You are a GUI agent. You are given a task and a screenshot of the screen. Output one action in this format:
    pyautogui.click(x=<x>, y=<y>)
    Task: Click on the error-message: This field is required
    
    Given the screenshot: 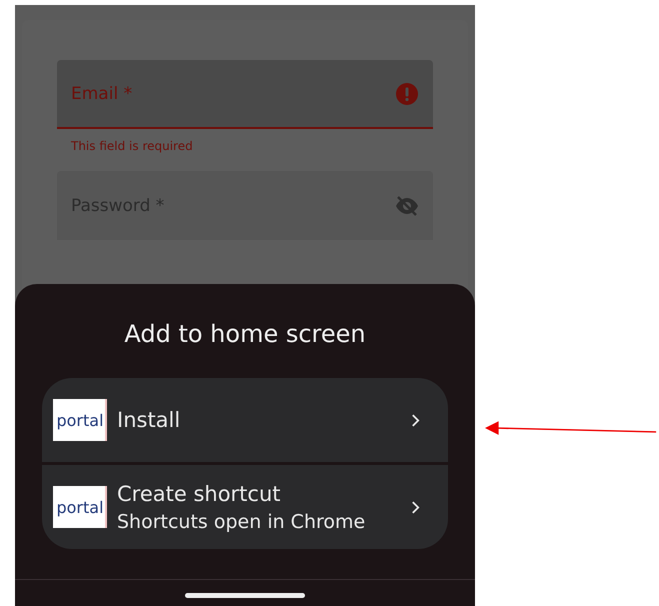 What is the action you would take?
    pyautogui.click(x=132, y=146)
    